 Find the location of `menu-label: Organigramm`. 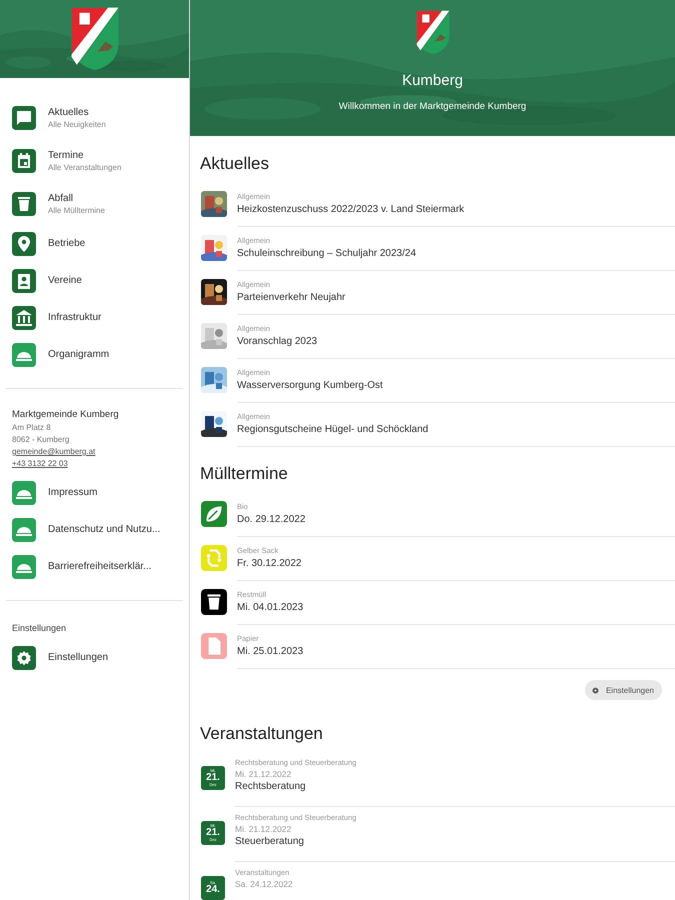

menu-label: Organigramm is located at coordinates (79, 354).